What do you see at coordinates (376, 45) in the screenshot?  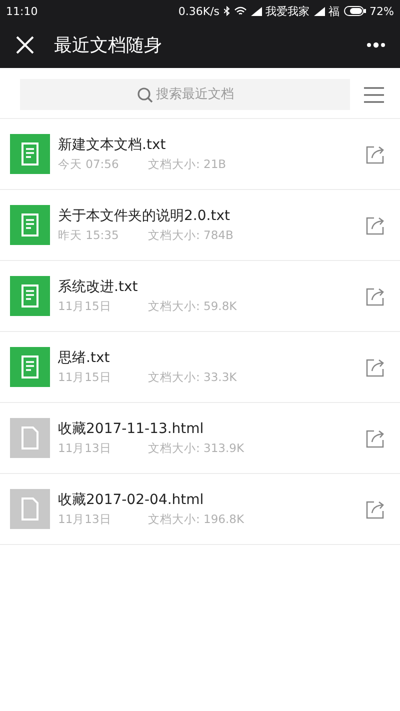 I see `more-icon` at bounding box center [376, 45].